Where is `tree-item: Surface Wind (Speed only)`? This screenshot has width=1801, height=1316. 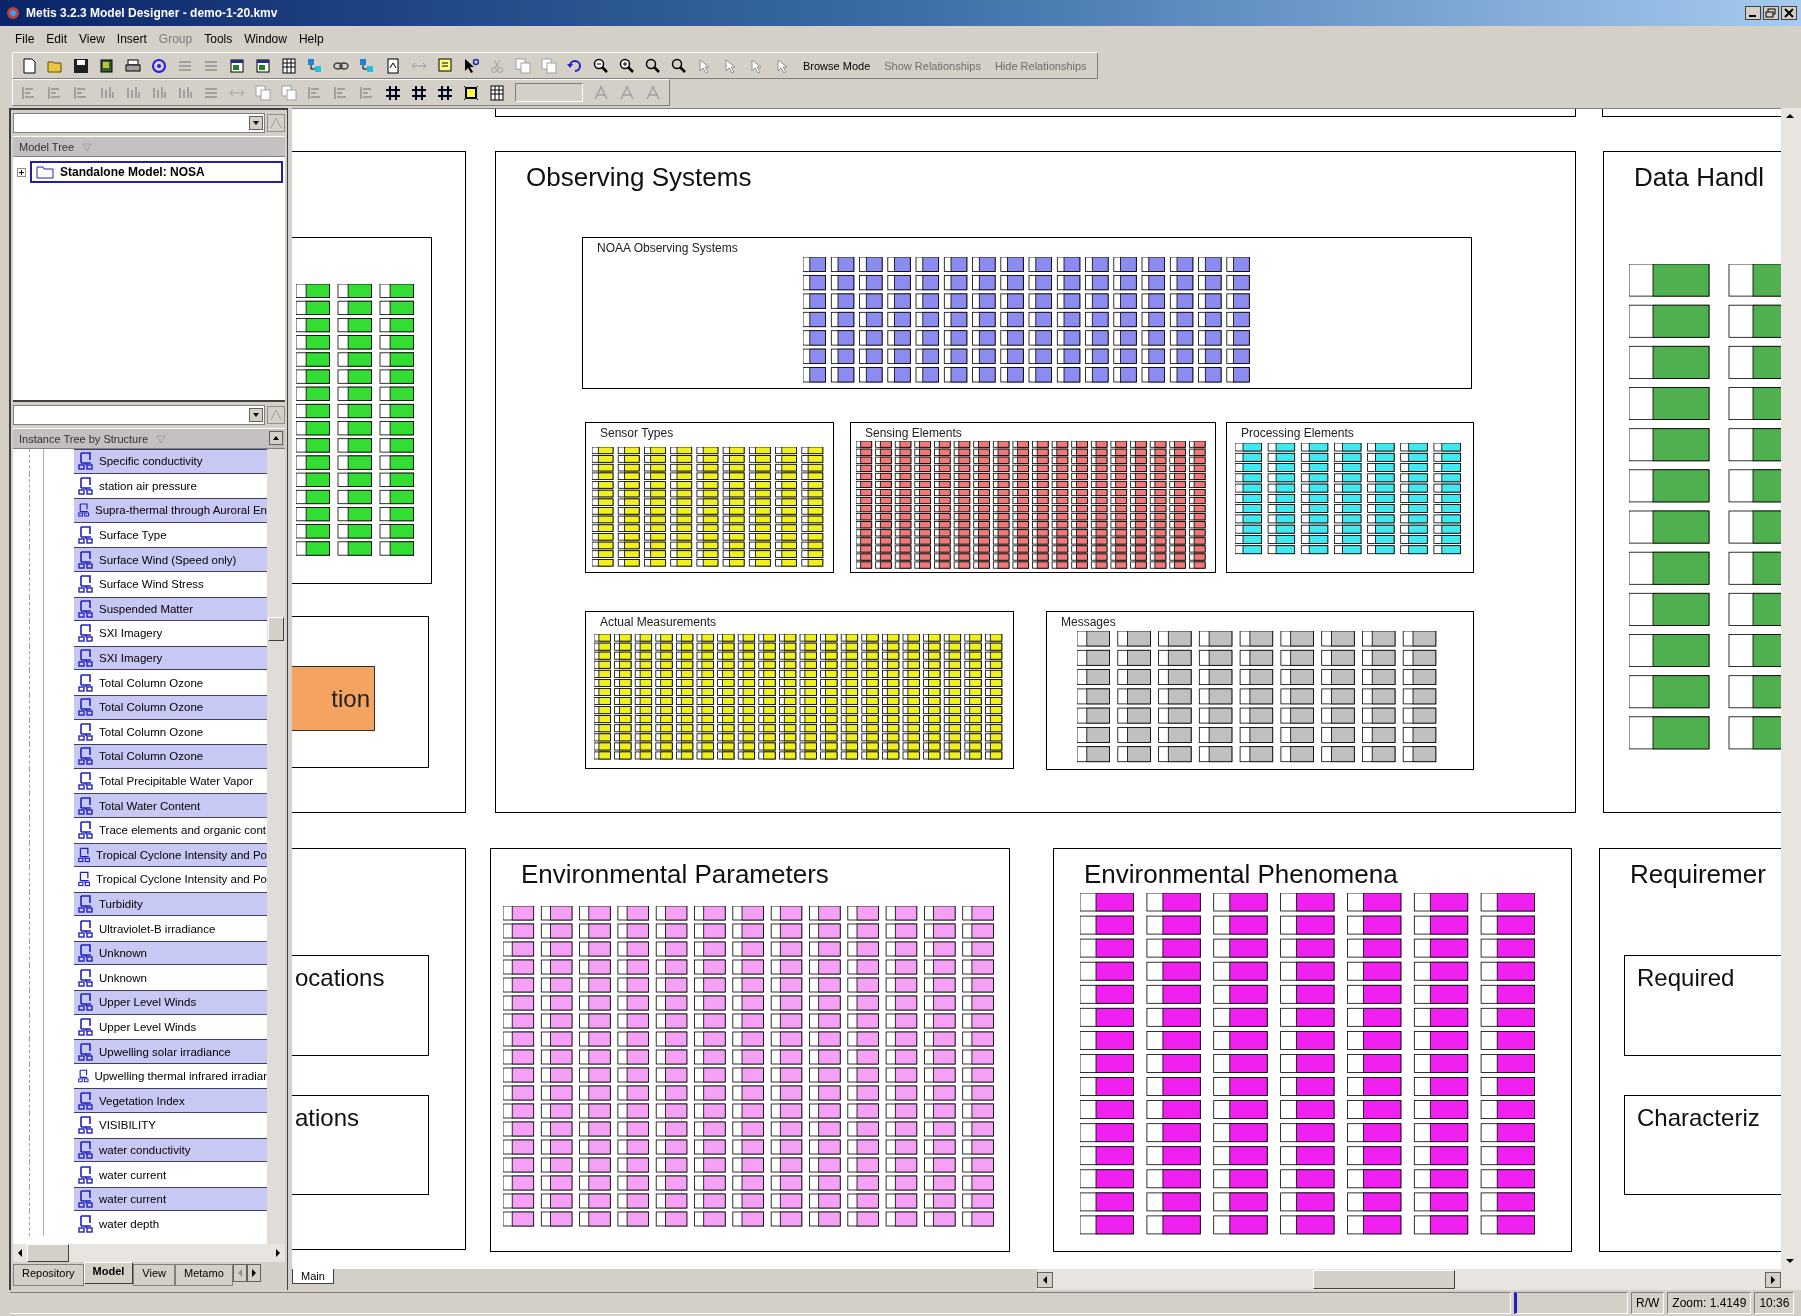
tree-item: Surface Wind (Speed only) is located at coordinates (170, 559).